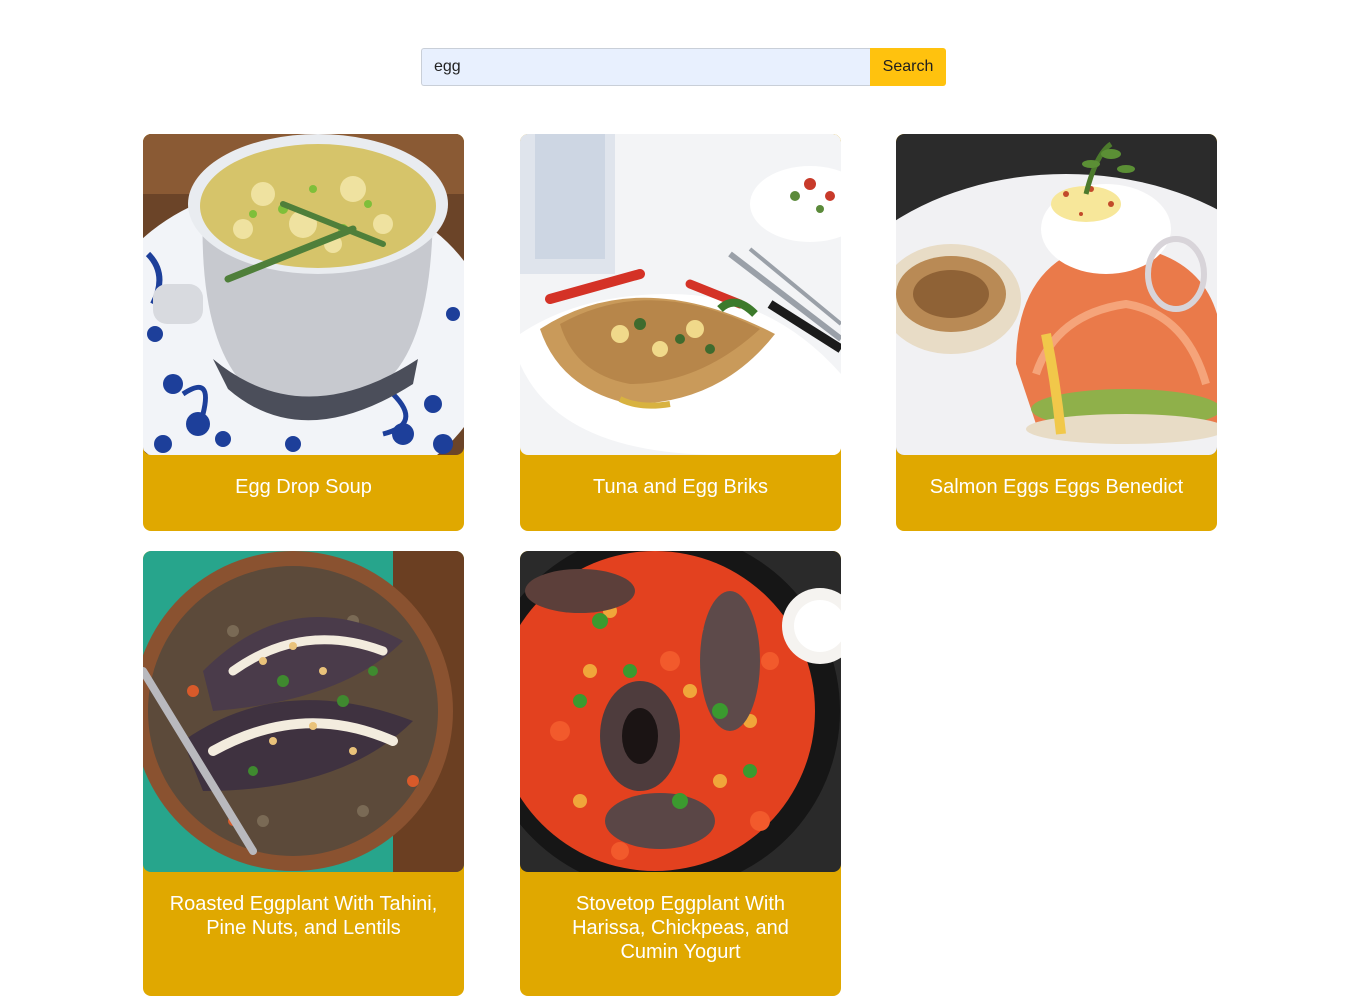 The width and height of the screenshot is (1366, 996). Describe the element at coordinates (303, 477) in the screenshot. I see `recipe-title: Egg Drop Soup` at that location.